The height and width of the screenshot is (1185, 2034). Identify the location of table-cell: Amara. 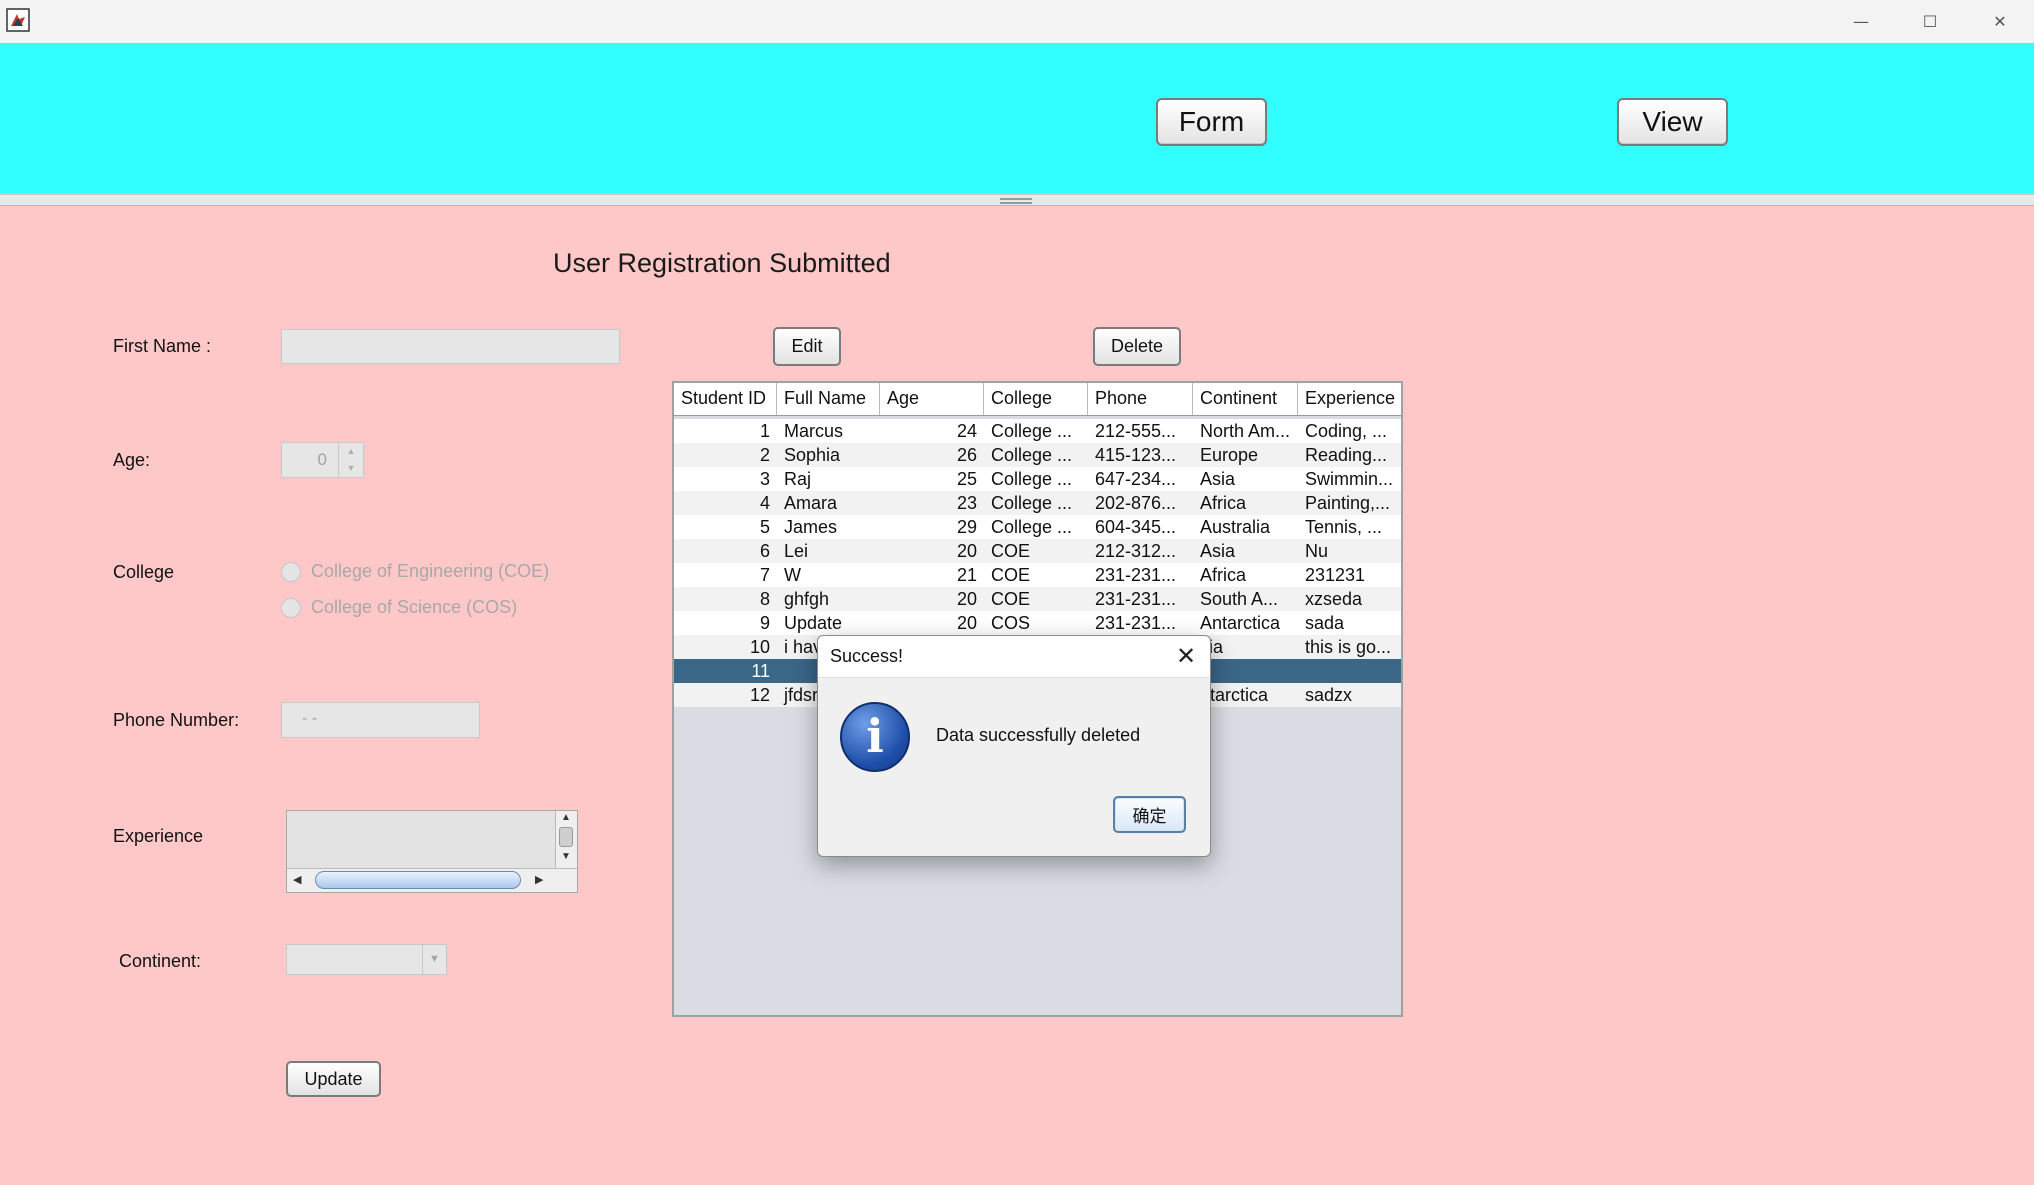
(828, 503).